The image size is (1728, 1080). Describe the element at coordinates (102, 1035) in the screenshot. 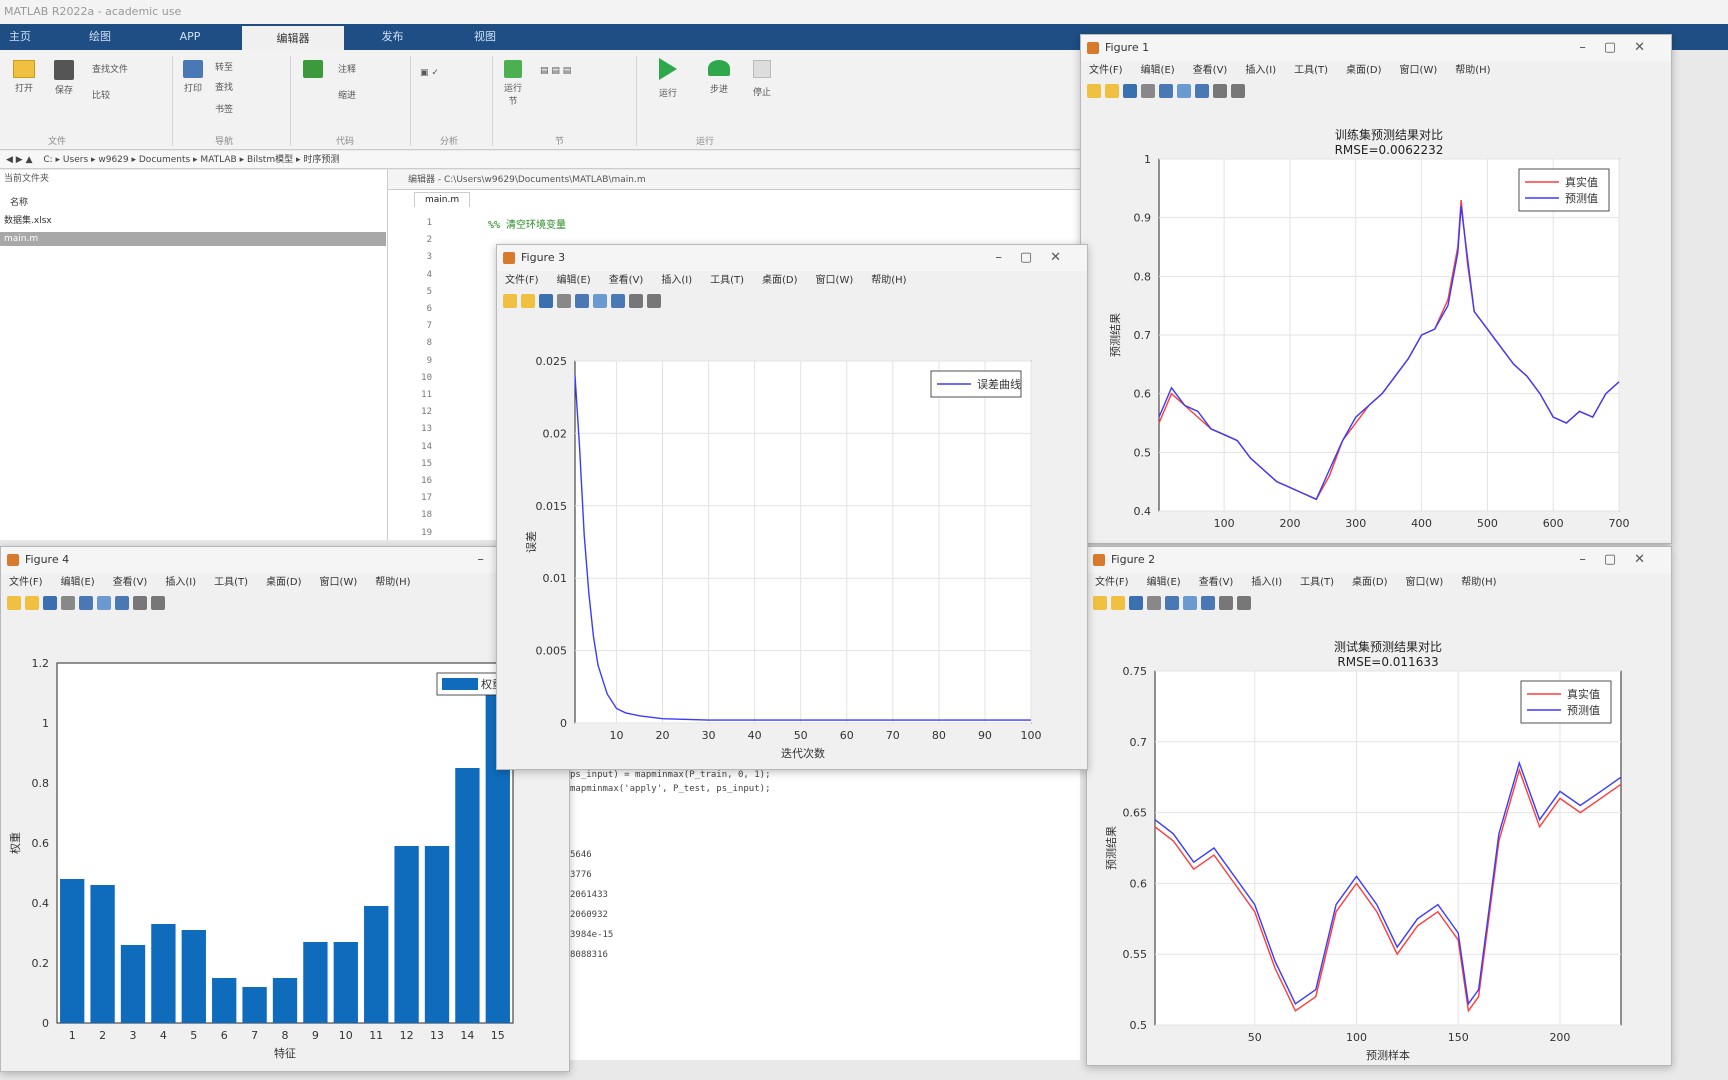

I see `x-tick-label: 2` at that location.